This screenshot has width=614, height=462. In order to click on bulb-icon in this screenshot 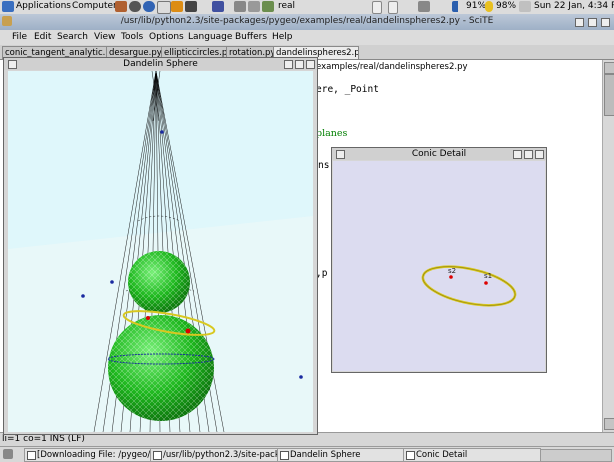, I will do `click(489, 6)`.